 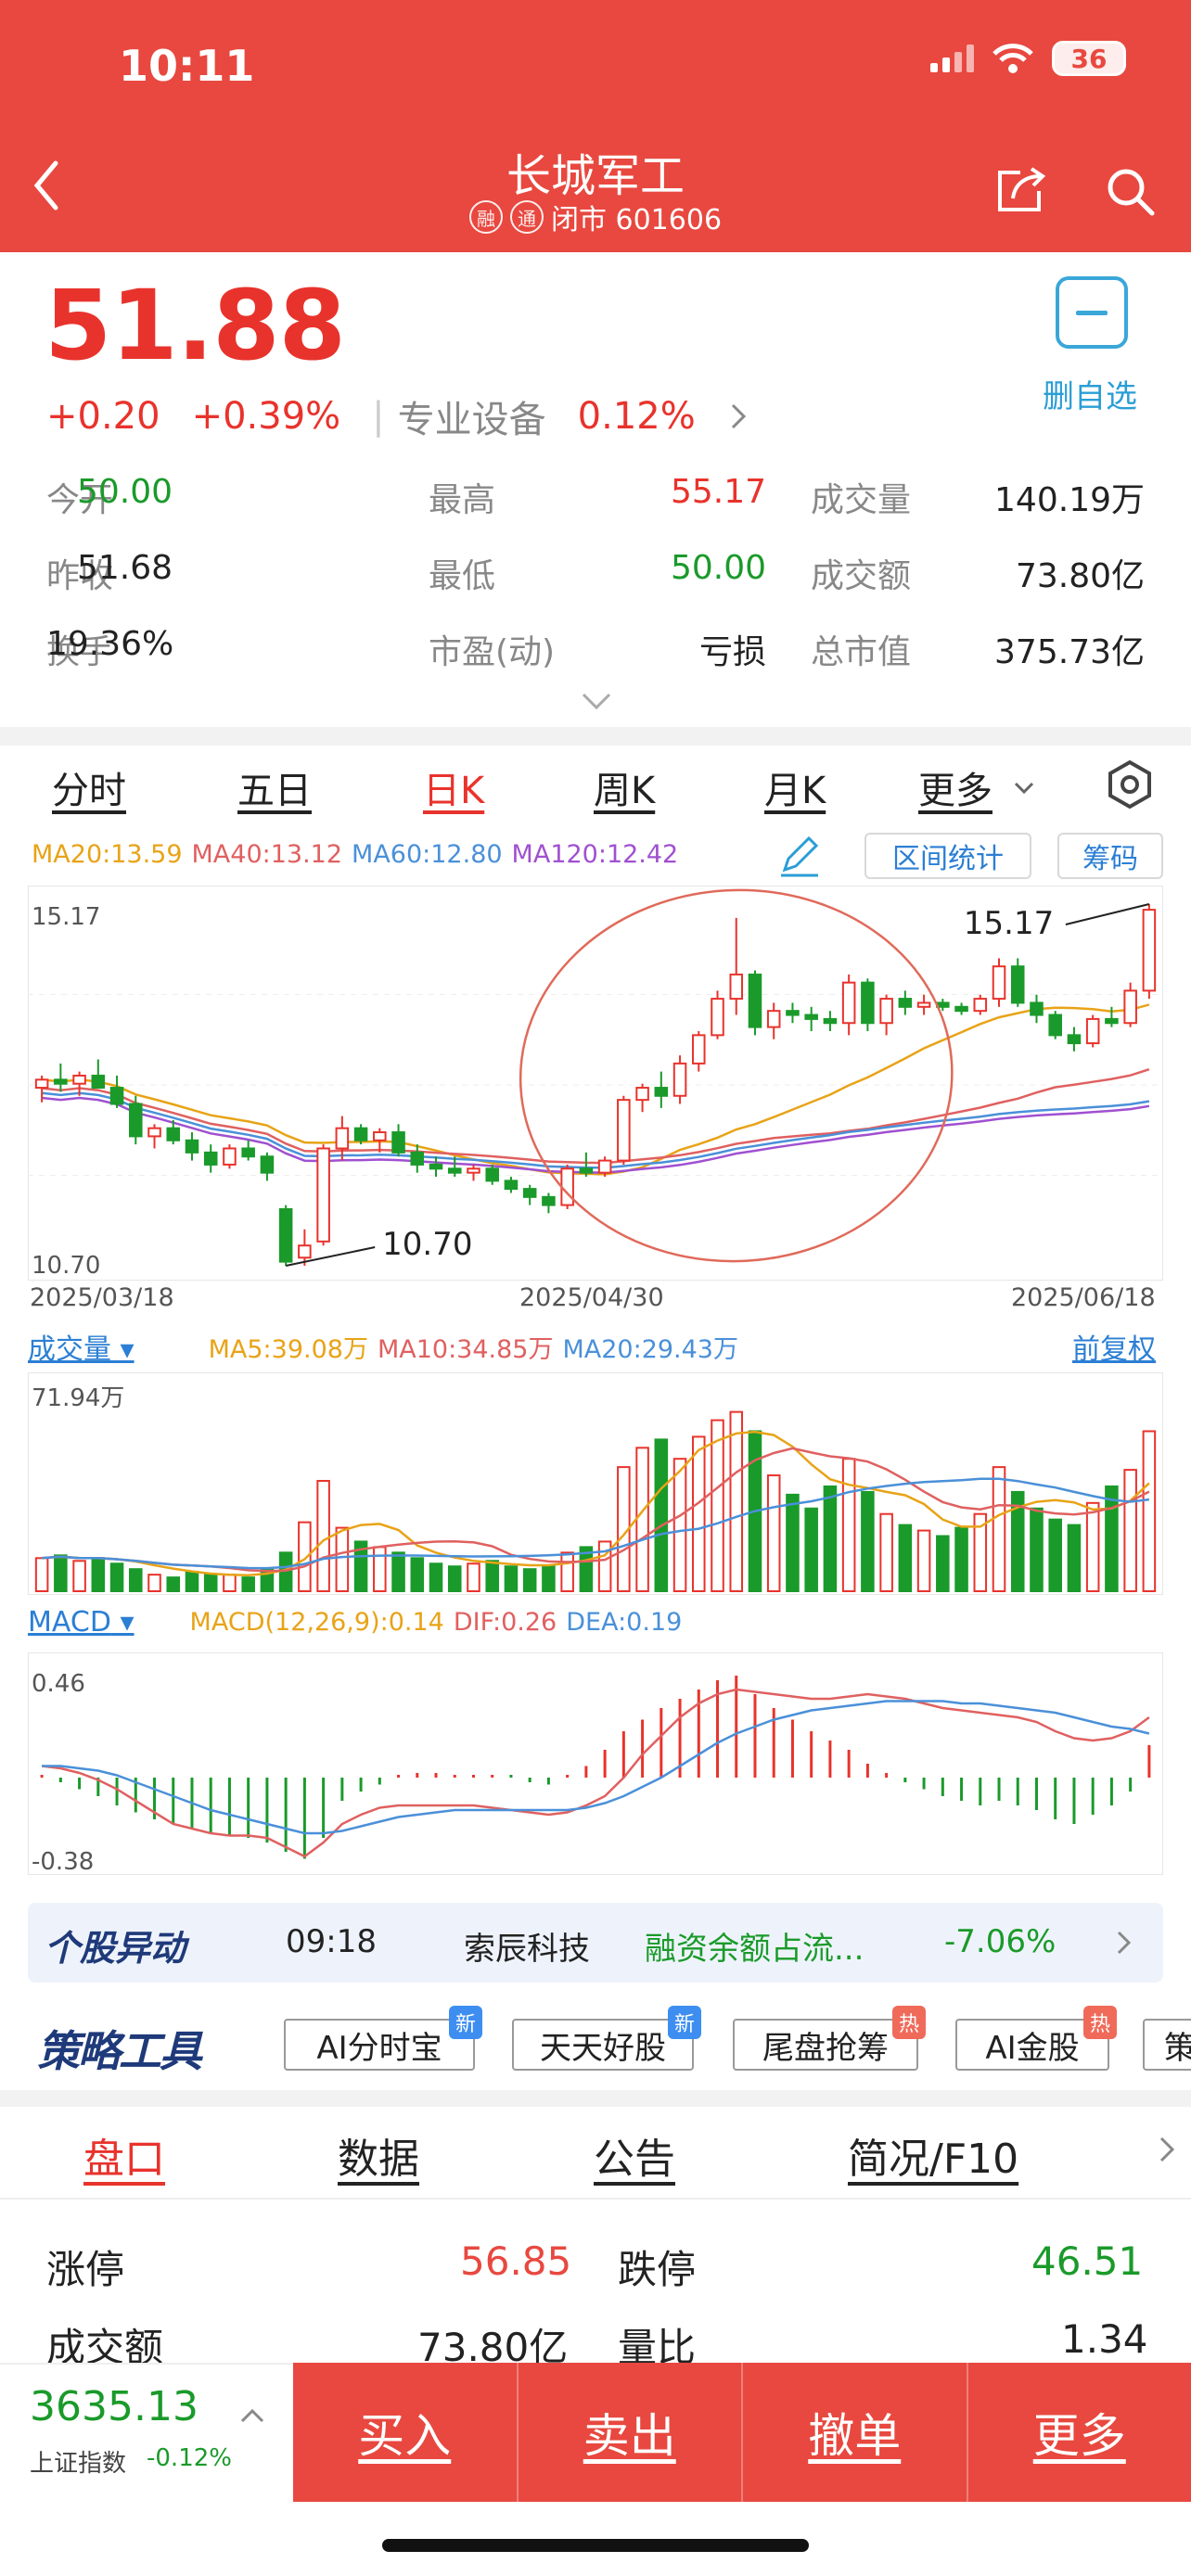 I want to click on remove-watchlist-label: 删自选, so click(x=1090, y=393).